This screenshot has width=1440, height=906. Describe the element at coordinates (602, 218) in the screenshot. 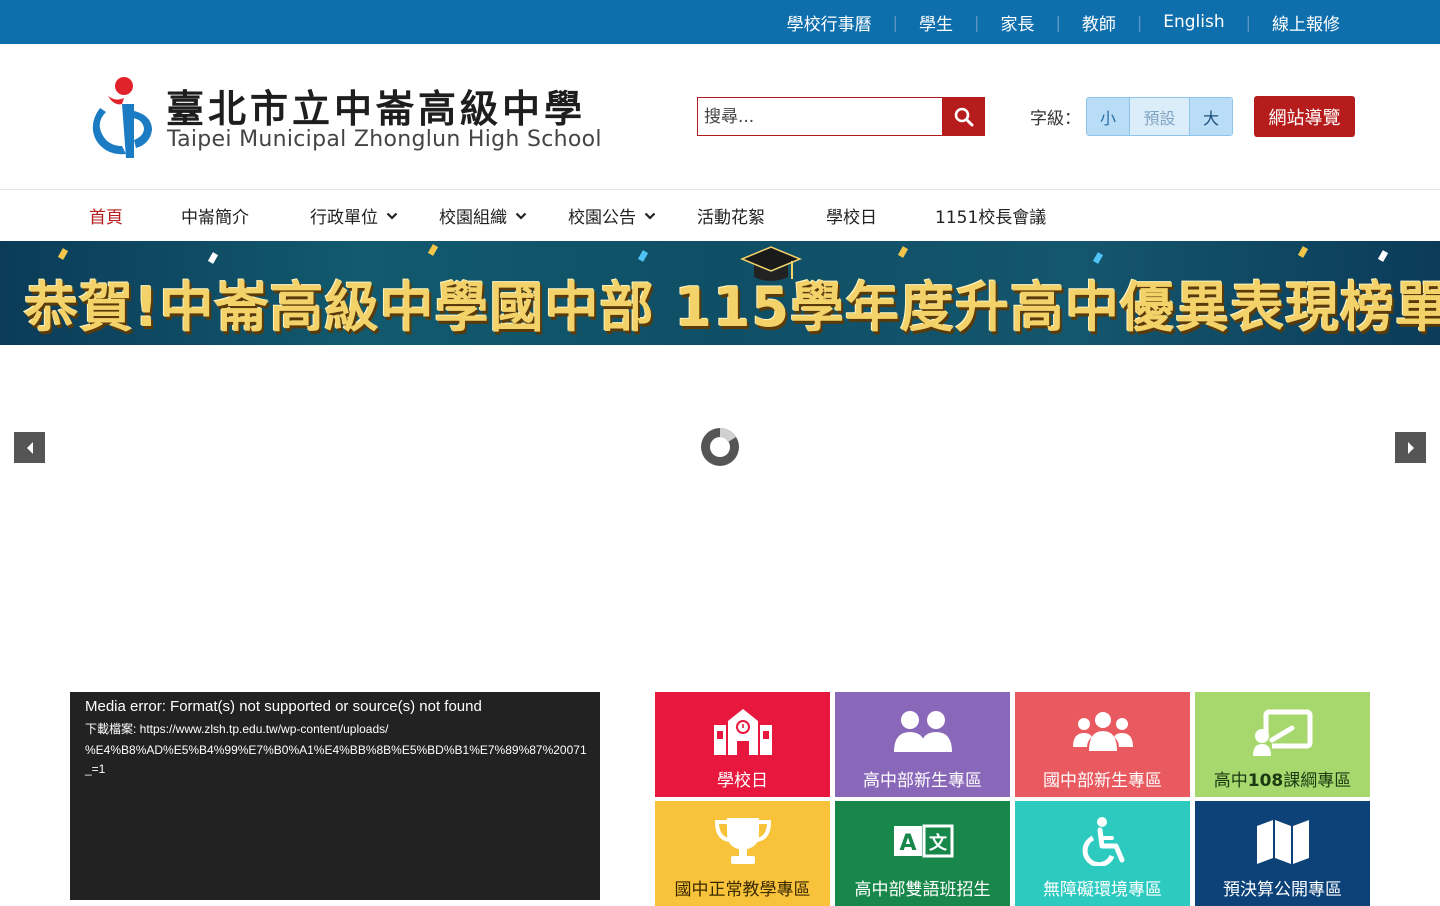

I see `nav-item-label: 校園公告` at that location.